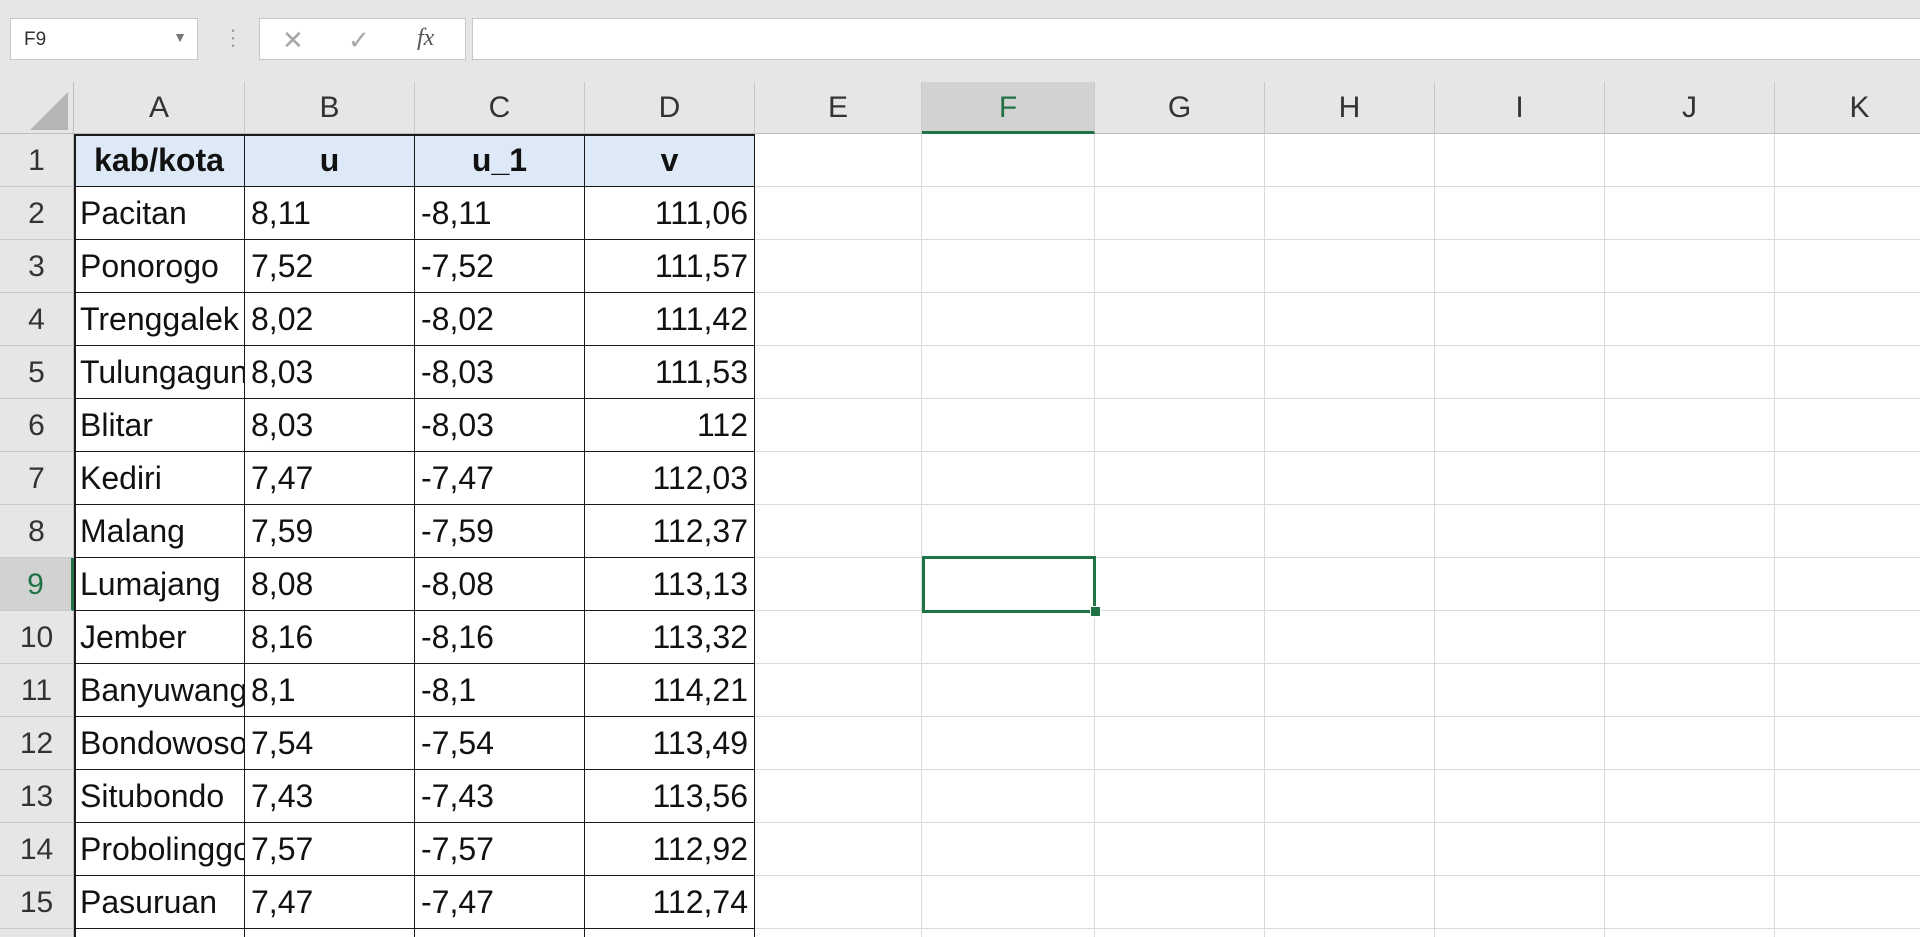  I want to click on table-cell: 8,08, so click(330, 584).